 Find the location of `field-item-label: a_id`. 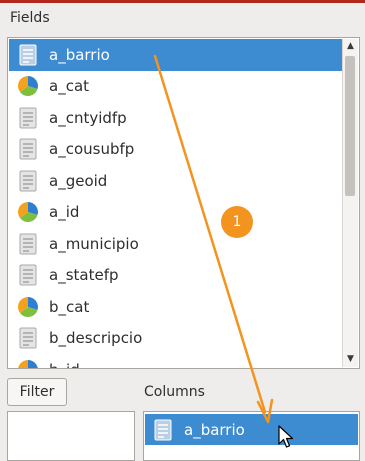

field-item-label: a_id is located at coordinates (64, 212).